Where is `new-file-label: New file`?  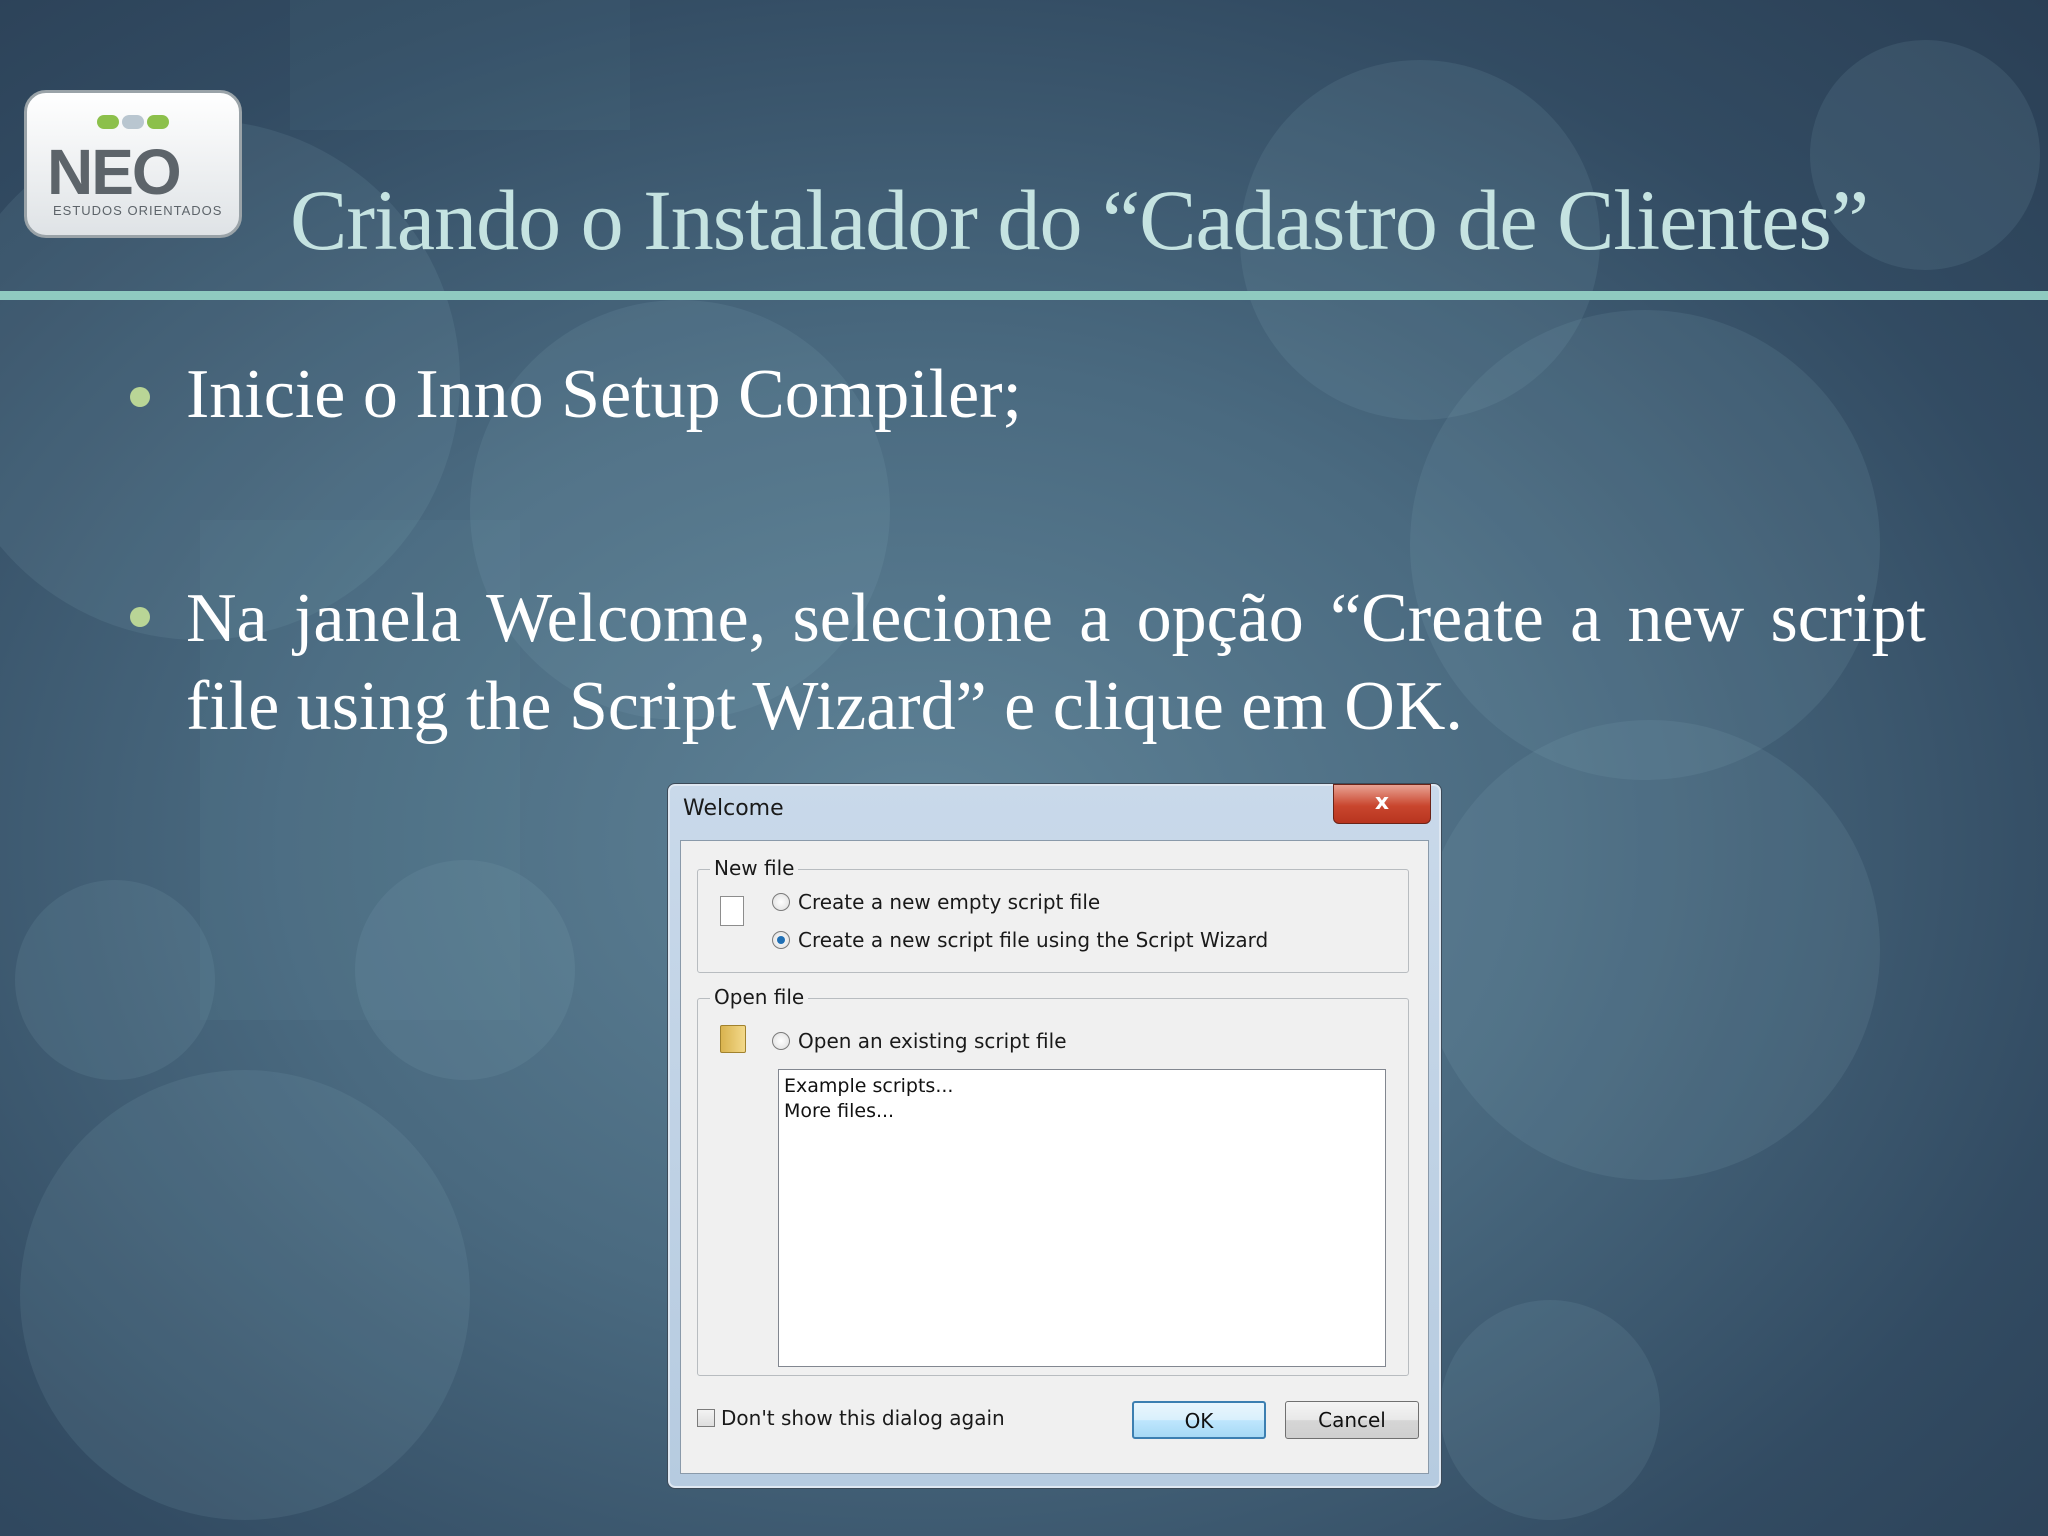
new-file-label: New file is located at coordinates (754, 868).